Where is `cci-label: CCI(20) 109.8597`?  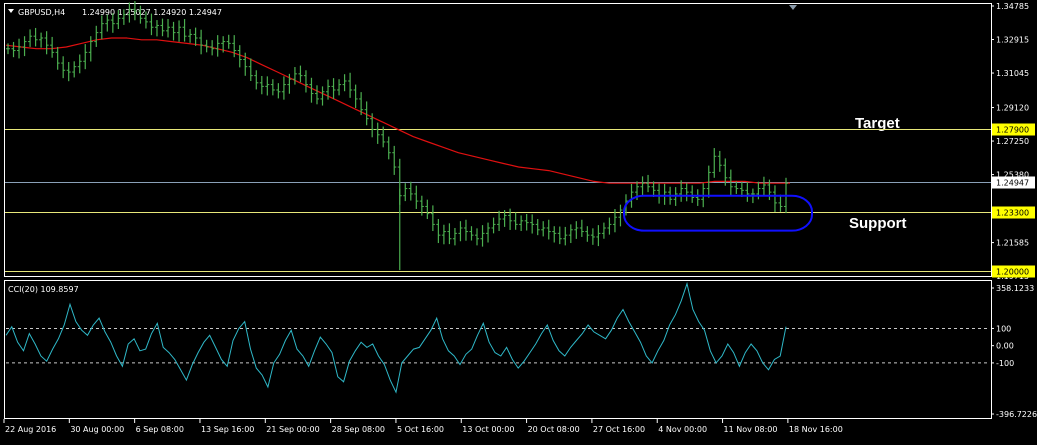
cci-label: CCI(20) 109.8597 is located at coordinates (43, 289).